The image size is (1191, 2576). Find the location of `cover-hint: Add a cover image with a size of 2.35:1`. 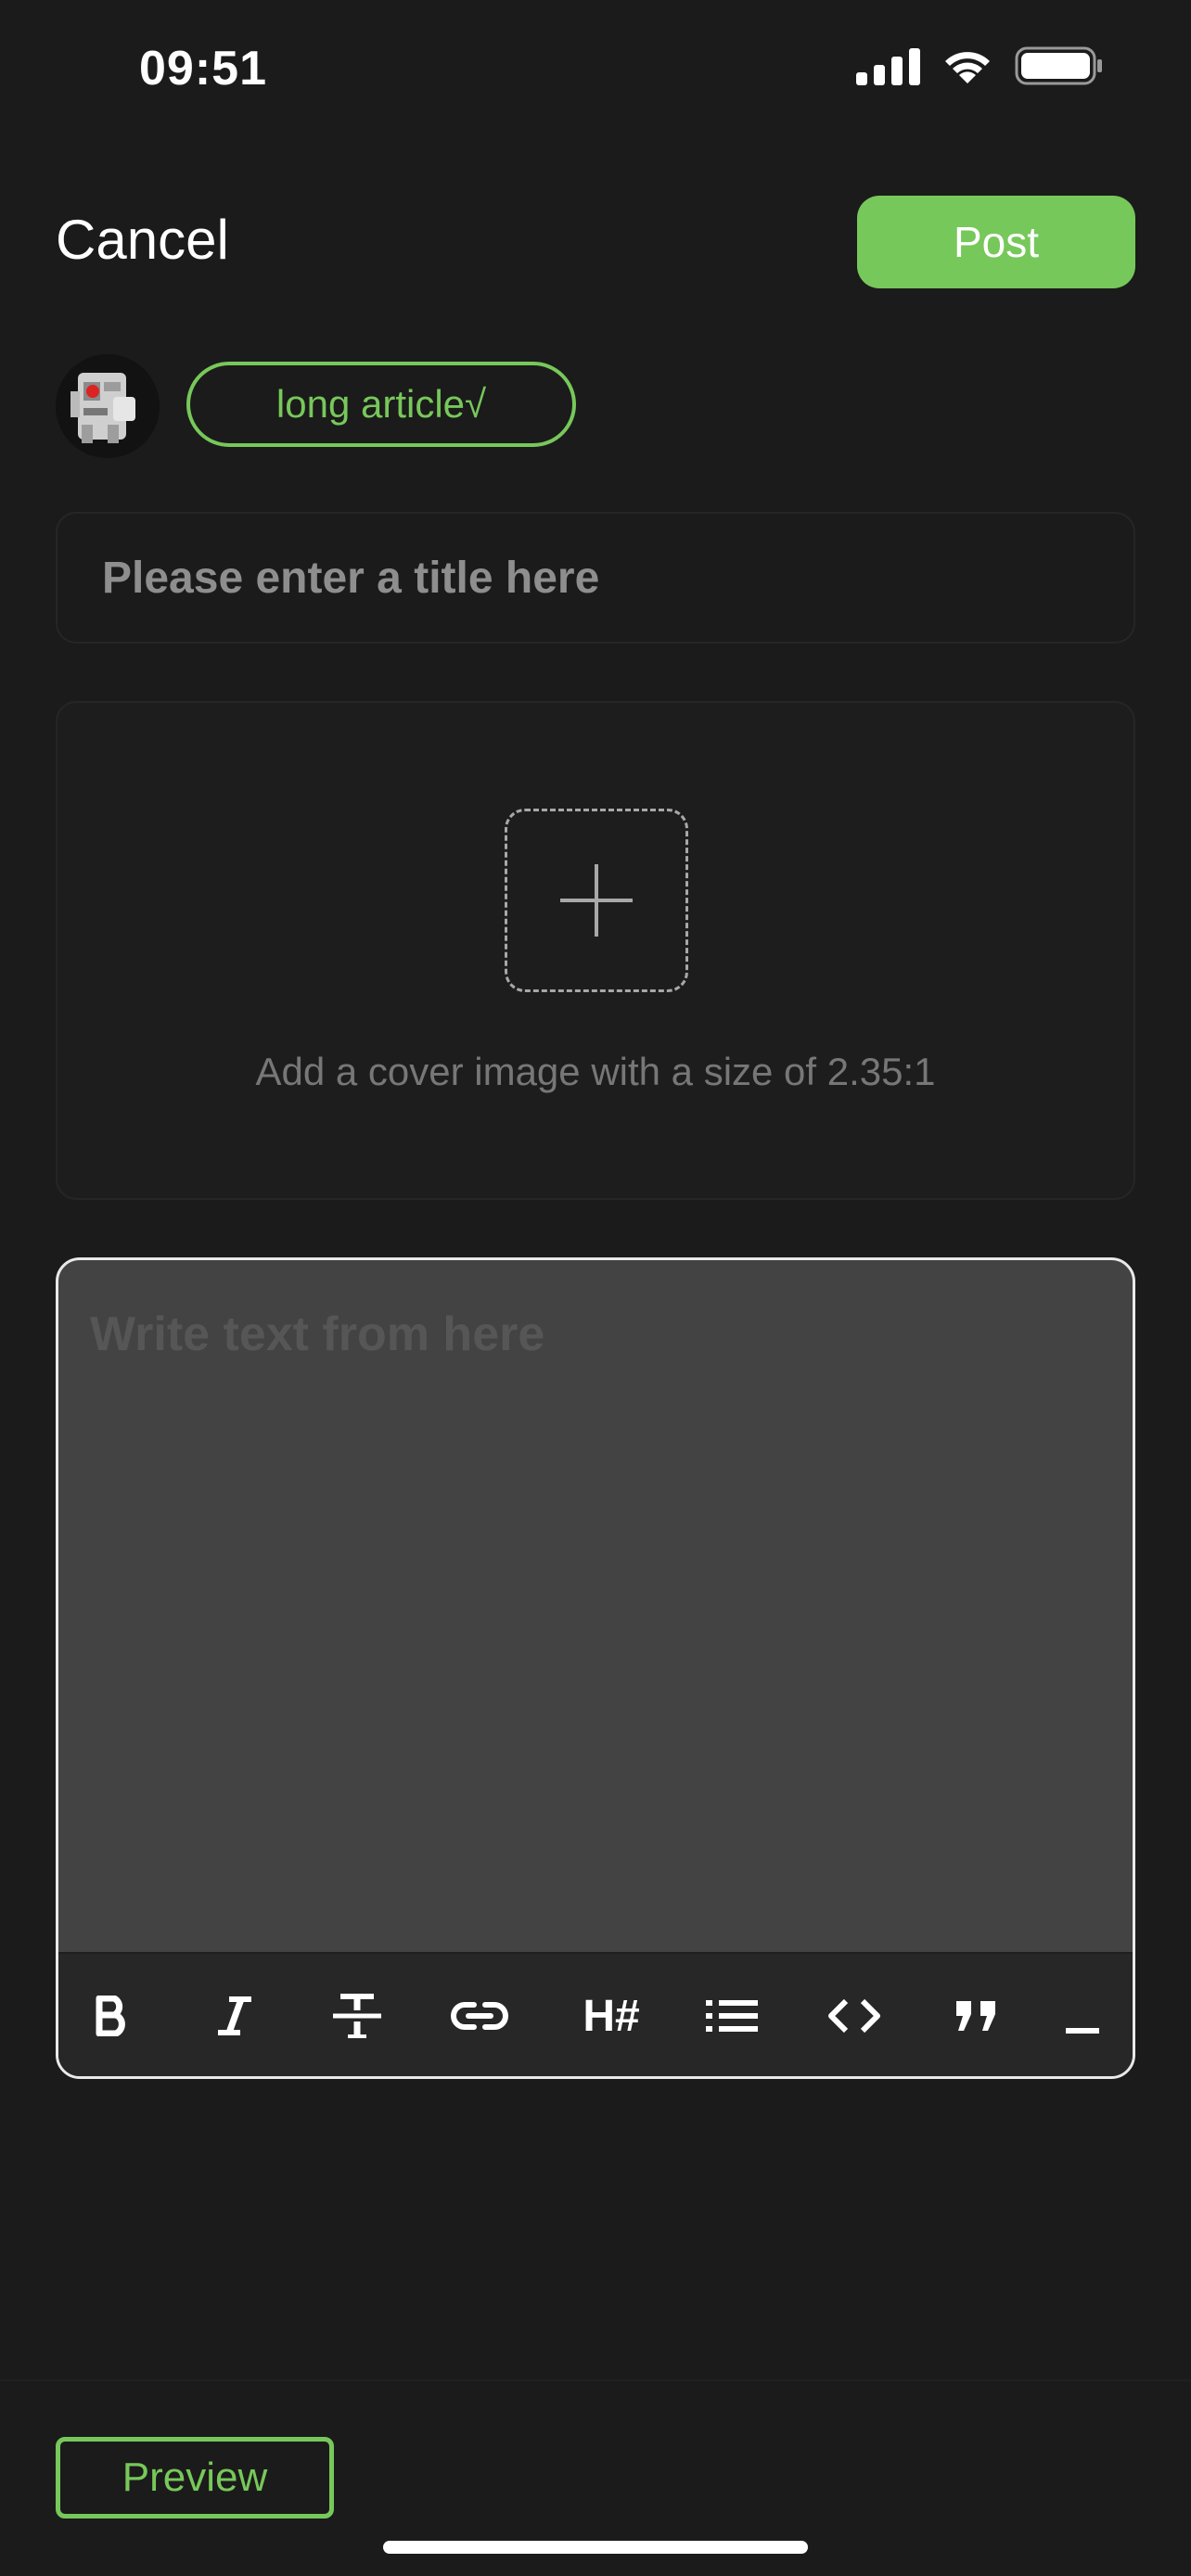

cover-hint: Add a cover image with a size of 2.35:1 is located at coordinates (595, 1071).